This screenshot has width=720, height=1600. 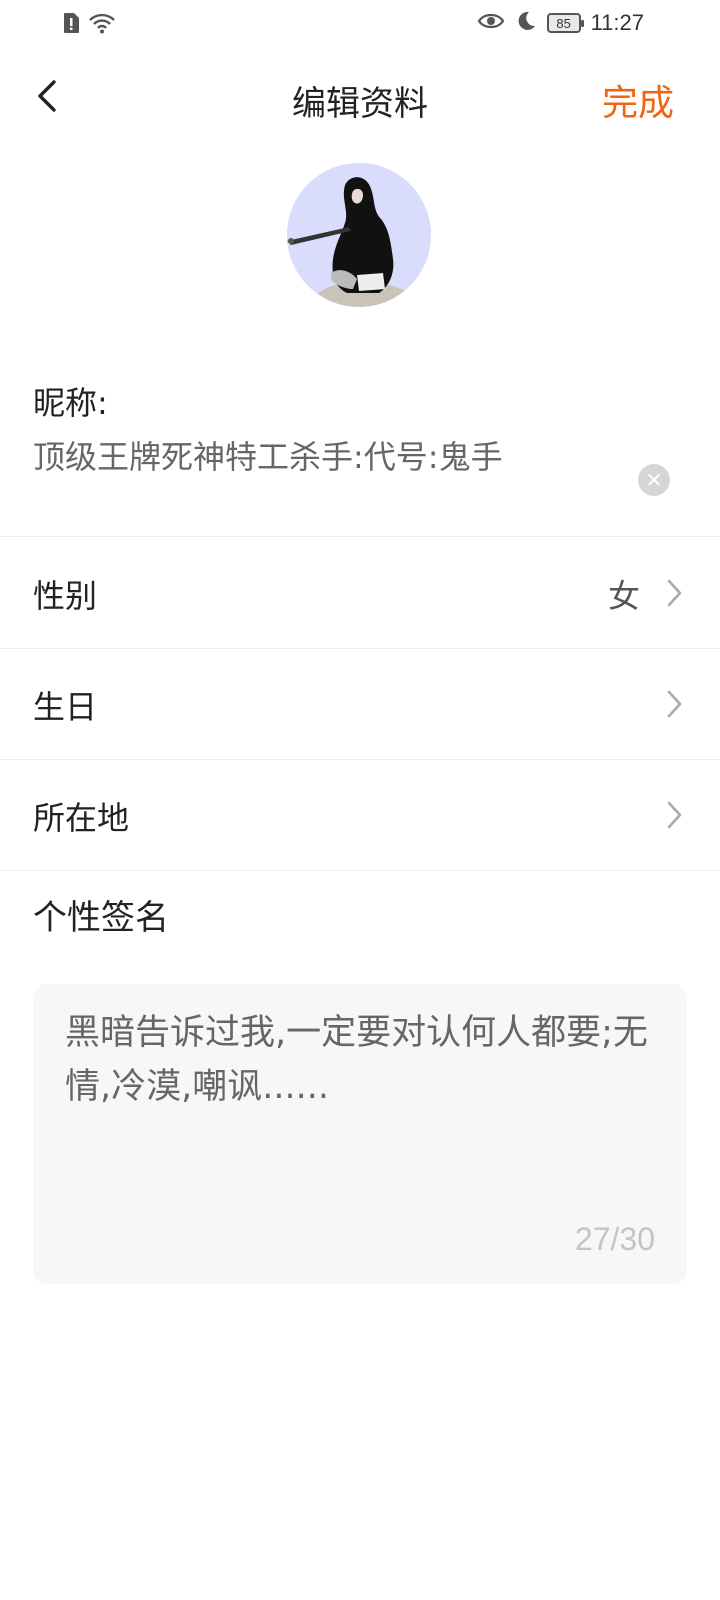 I want to click on status-right: 85 11:27, so click(x=560, y=23).